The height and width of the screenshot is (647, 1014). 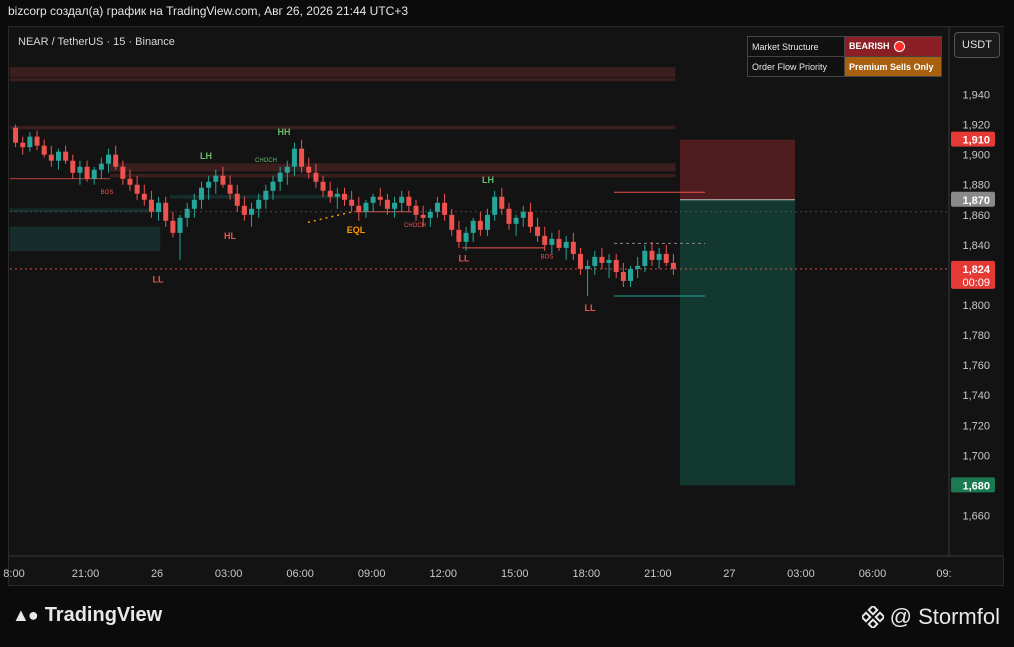 What do you see at coordinates (943, 574) in the screenshot?
I see `x-tick-label: 09:` at bounding box center [943, 574].